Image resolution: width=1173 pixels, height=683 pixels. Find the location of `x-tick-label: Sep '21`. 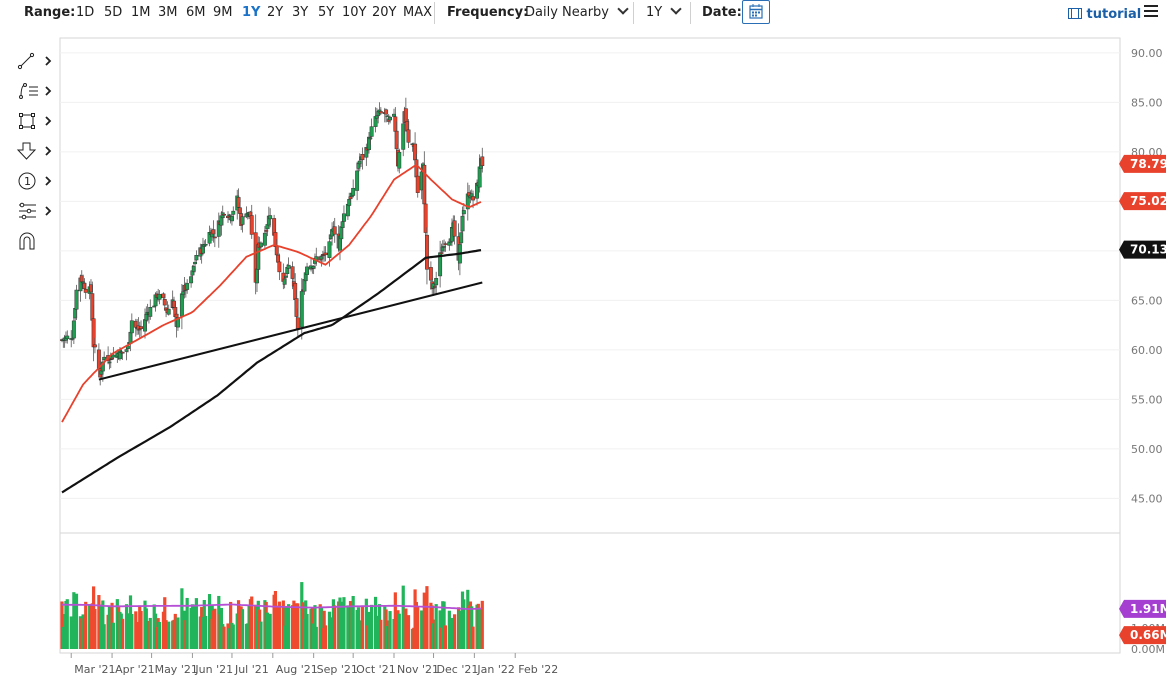

x-tick-label: Sep '21 is located at coordinates (337, 669).